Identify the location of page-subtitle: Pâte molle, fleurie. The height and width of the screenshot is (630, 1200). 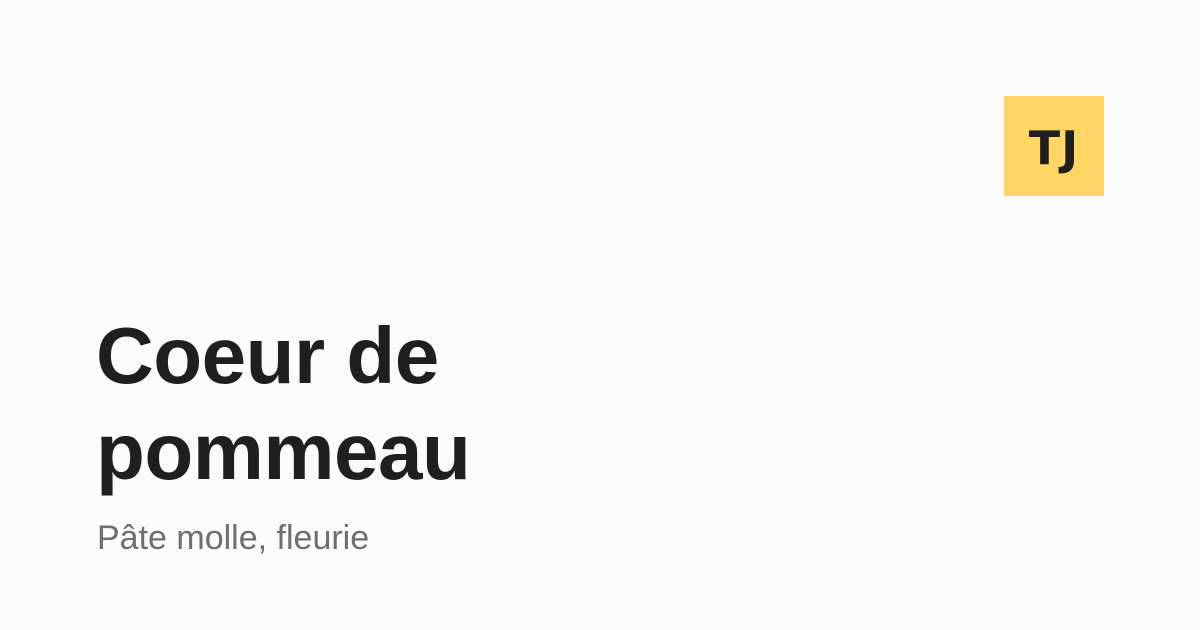
(233, 538).